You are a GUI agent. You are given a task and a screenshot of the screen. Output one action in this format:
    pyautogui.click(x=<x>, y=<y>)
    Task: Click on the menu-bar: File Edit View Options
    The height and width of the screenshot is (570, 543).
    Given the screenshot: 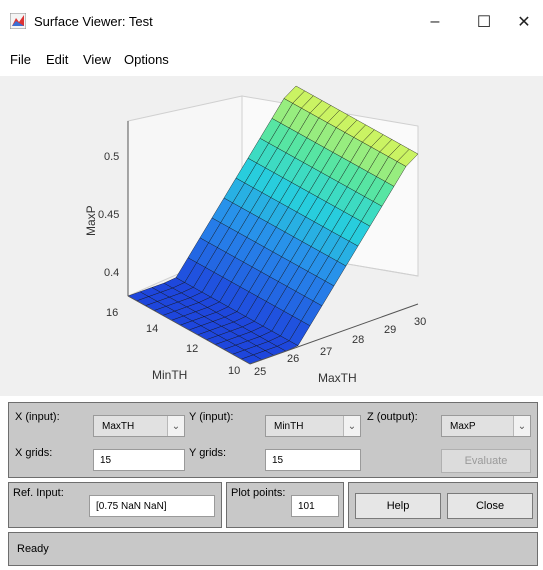 What is the action you would take?
    pyautogui.click(x=271, y=59)
    